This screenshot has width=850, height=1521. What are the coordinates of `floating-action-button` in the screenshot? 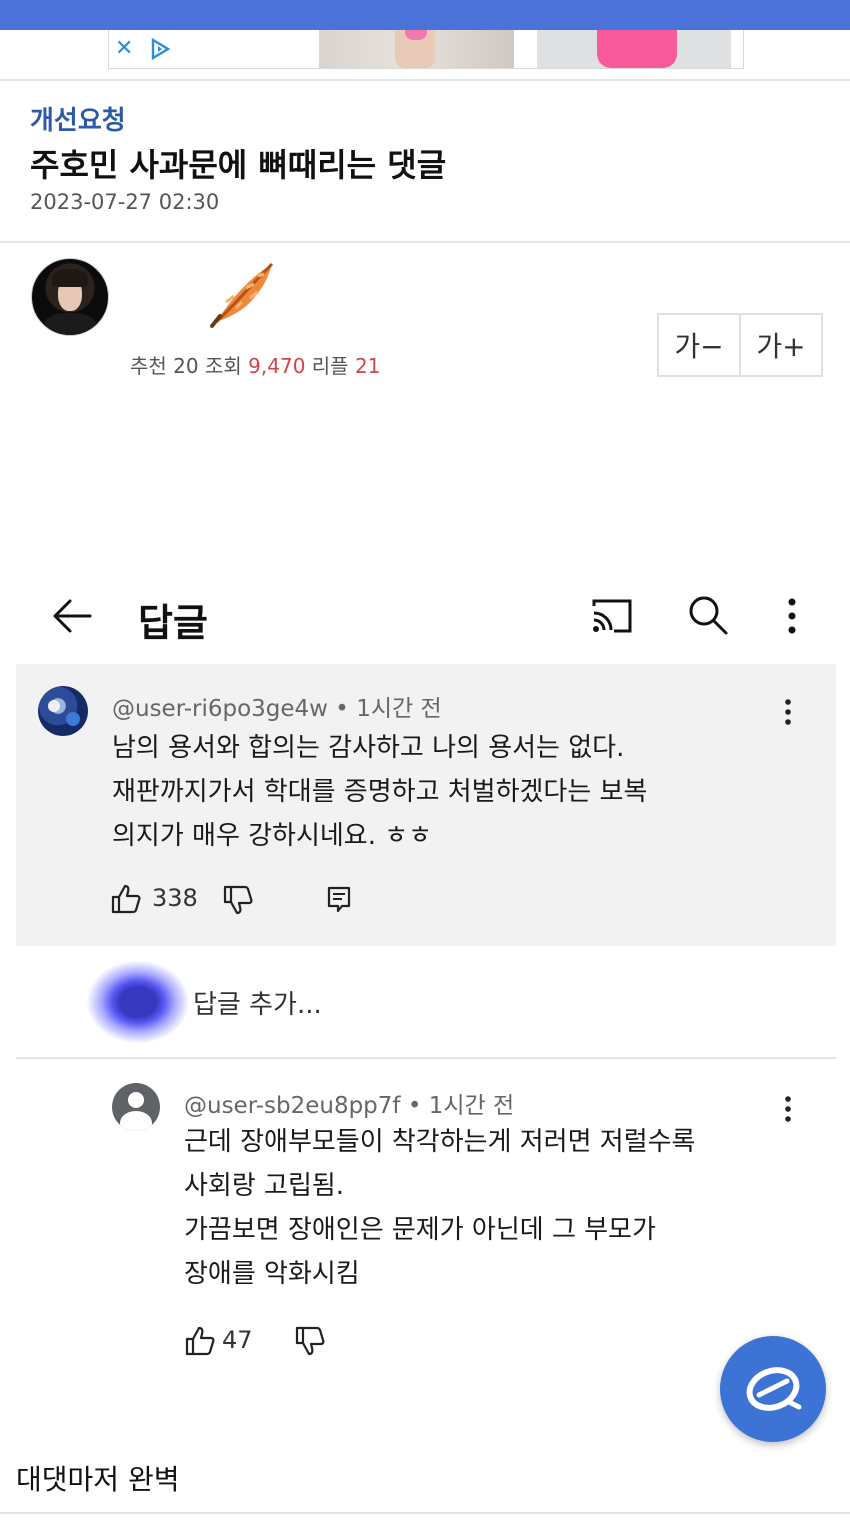 It's located at (773, 1389).